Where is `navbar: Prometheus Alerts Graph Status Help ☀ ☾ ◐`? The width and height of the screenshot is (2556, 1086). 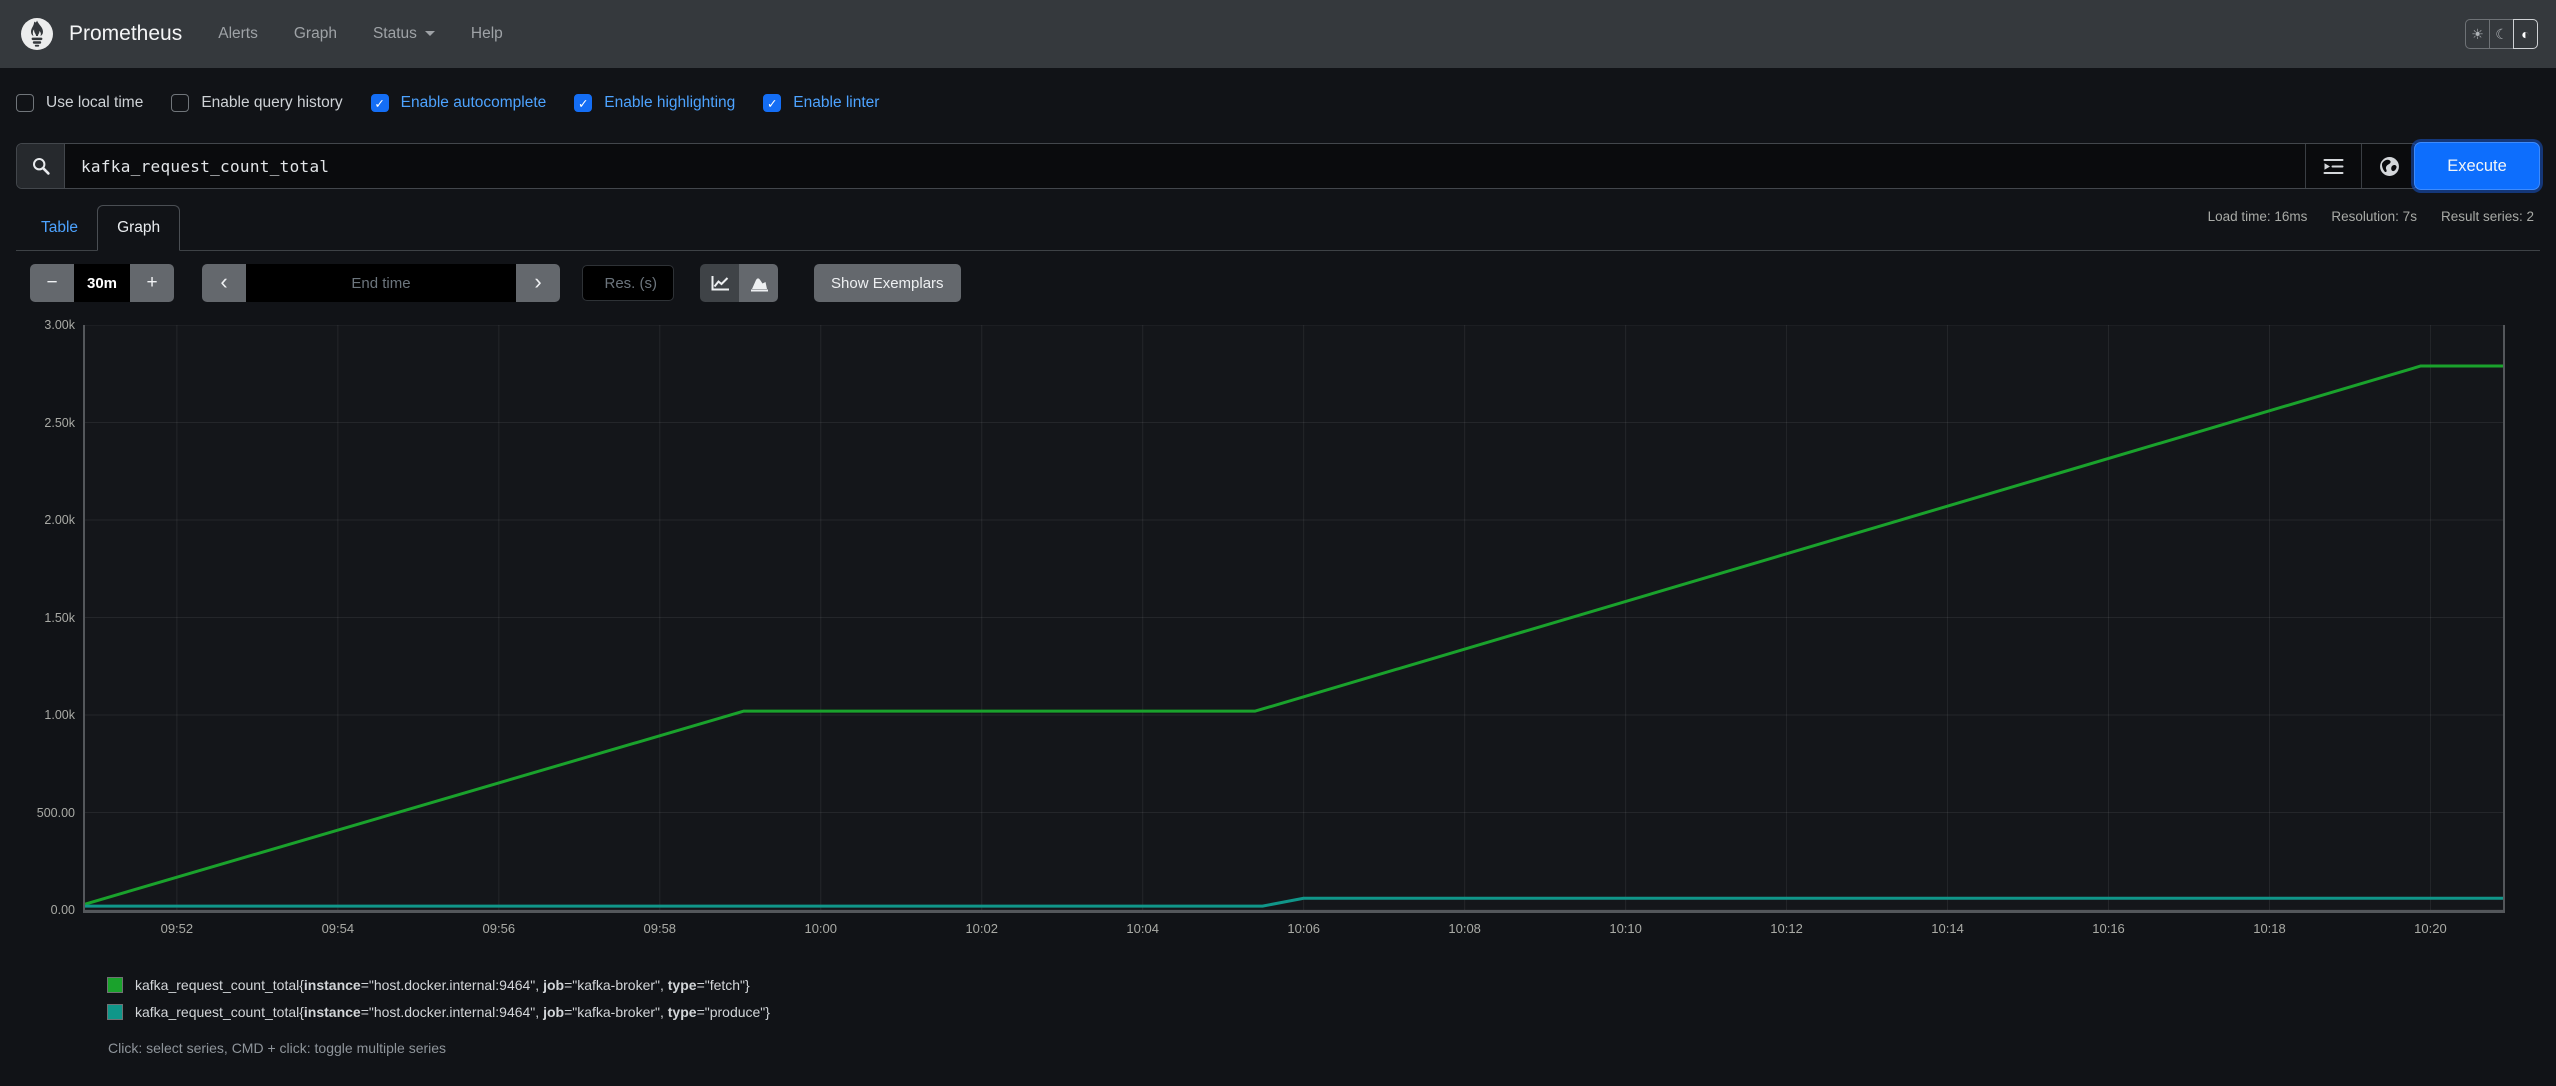 navbar: Prometheus Alerts Graph Status Help ☀ ☾ ◐ is located at coordinates (1278, 34).